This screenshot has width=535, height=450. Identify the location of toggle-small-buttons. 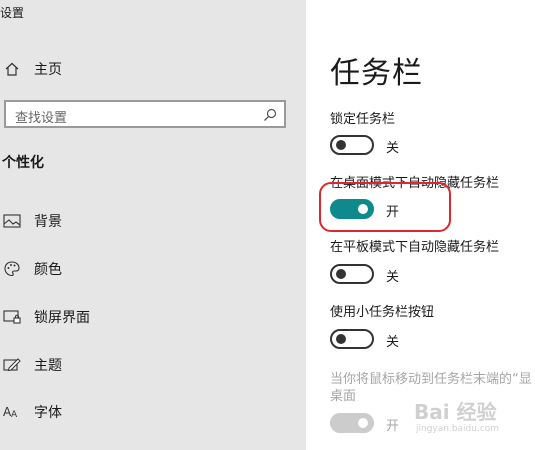
(352, 339).